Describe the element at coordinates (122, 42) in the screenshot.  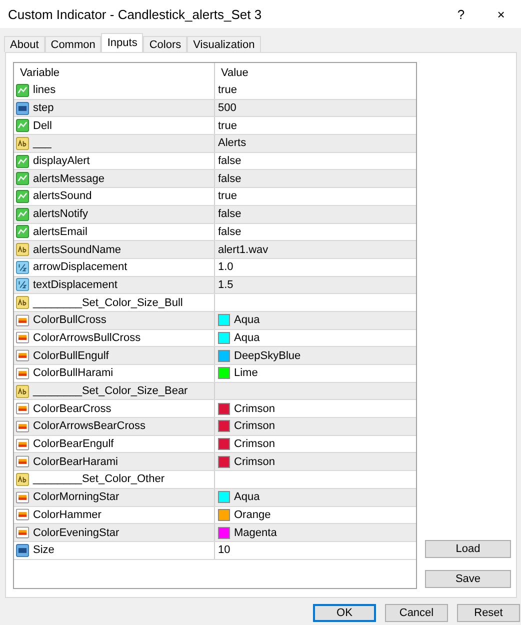
I see `tab: Inputs` at that location.